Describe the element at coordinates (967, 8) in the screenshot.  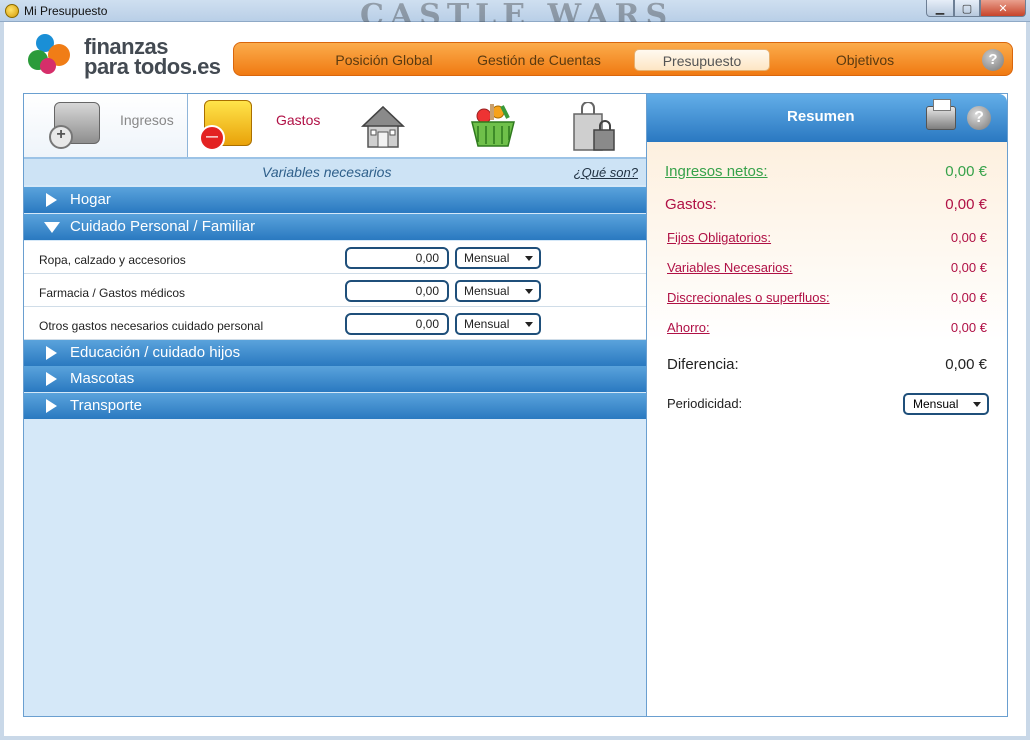
I see `maximize-button: ▢` at that location.